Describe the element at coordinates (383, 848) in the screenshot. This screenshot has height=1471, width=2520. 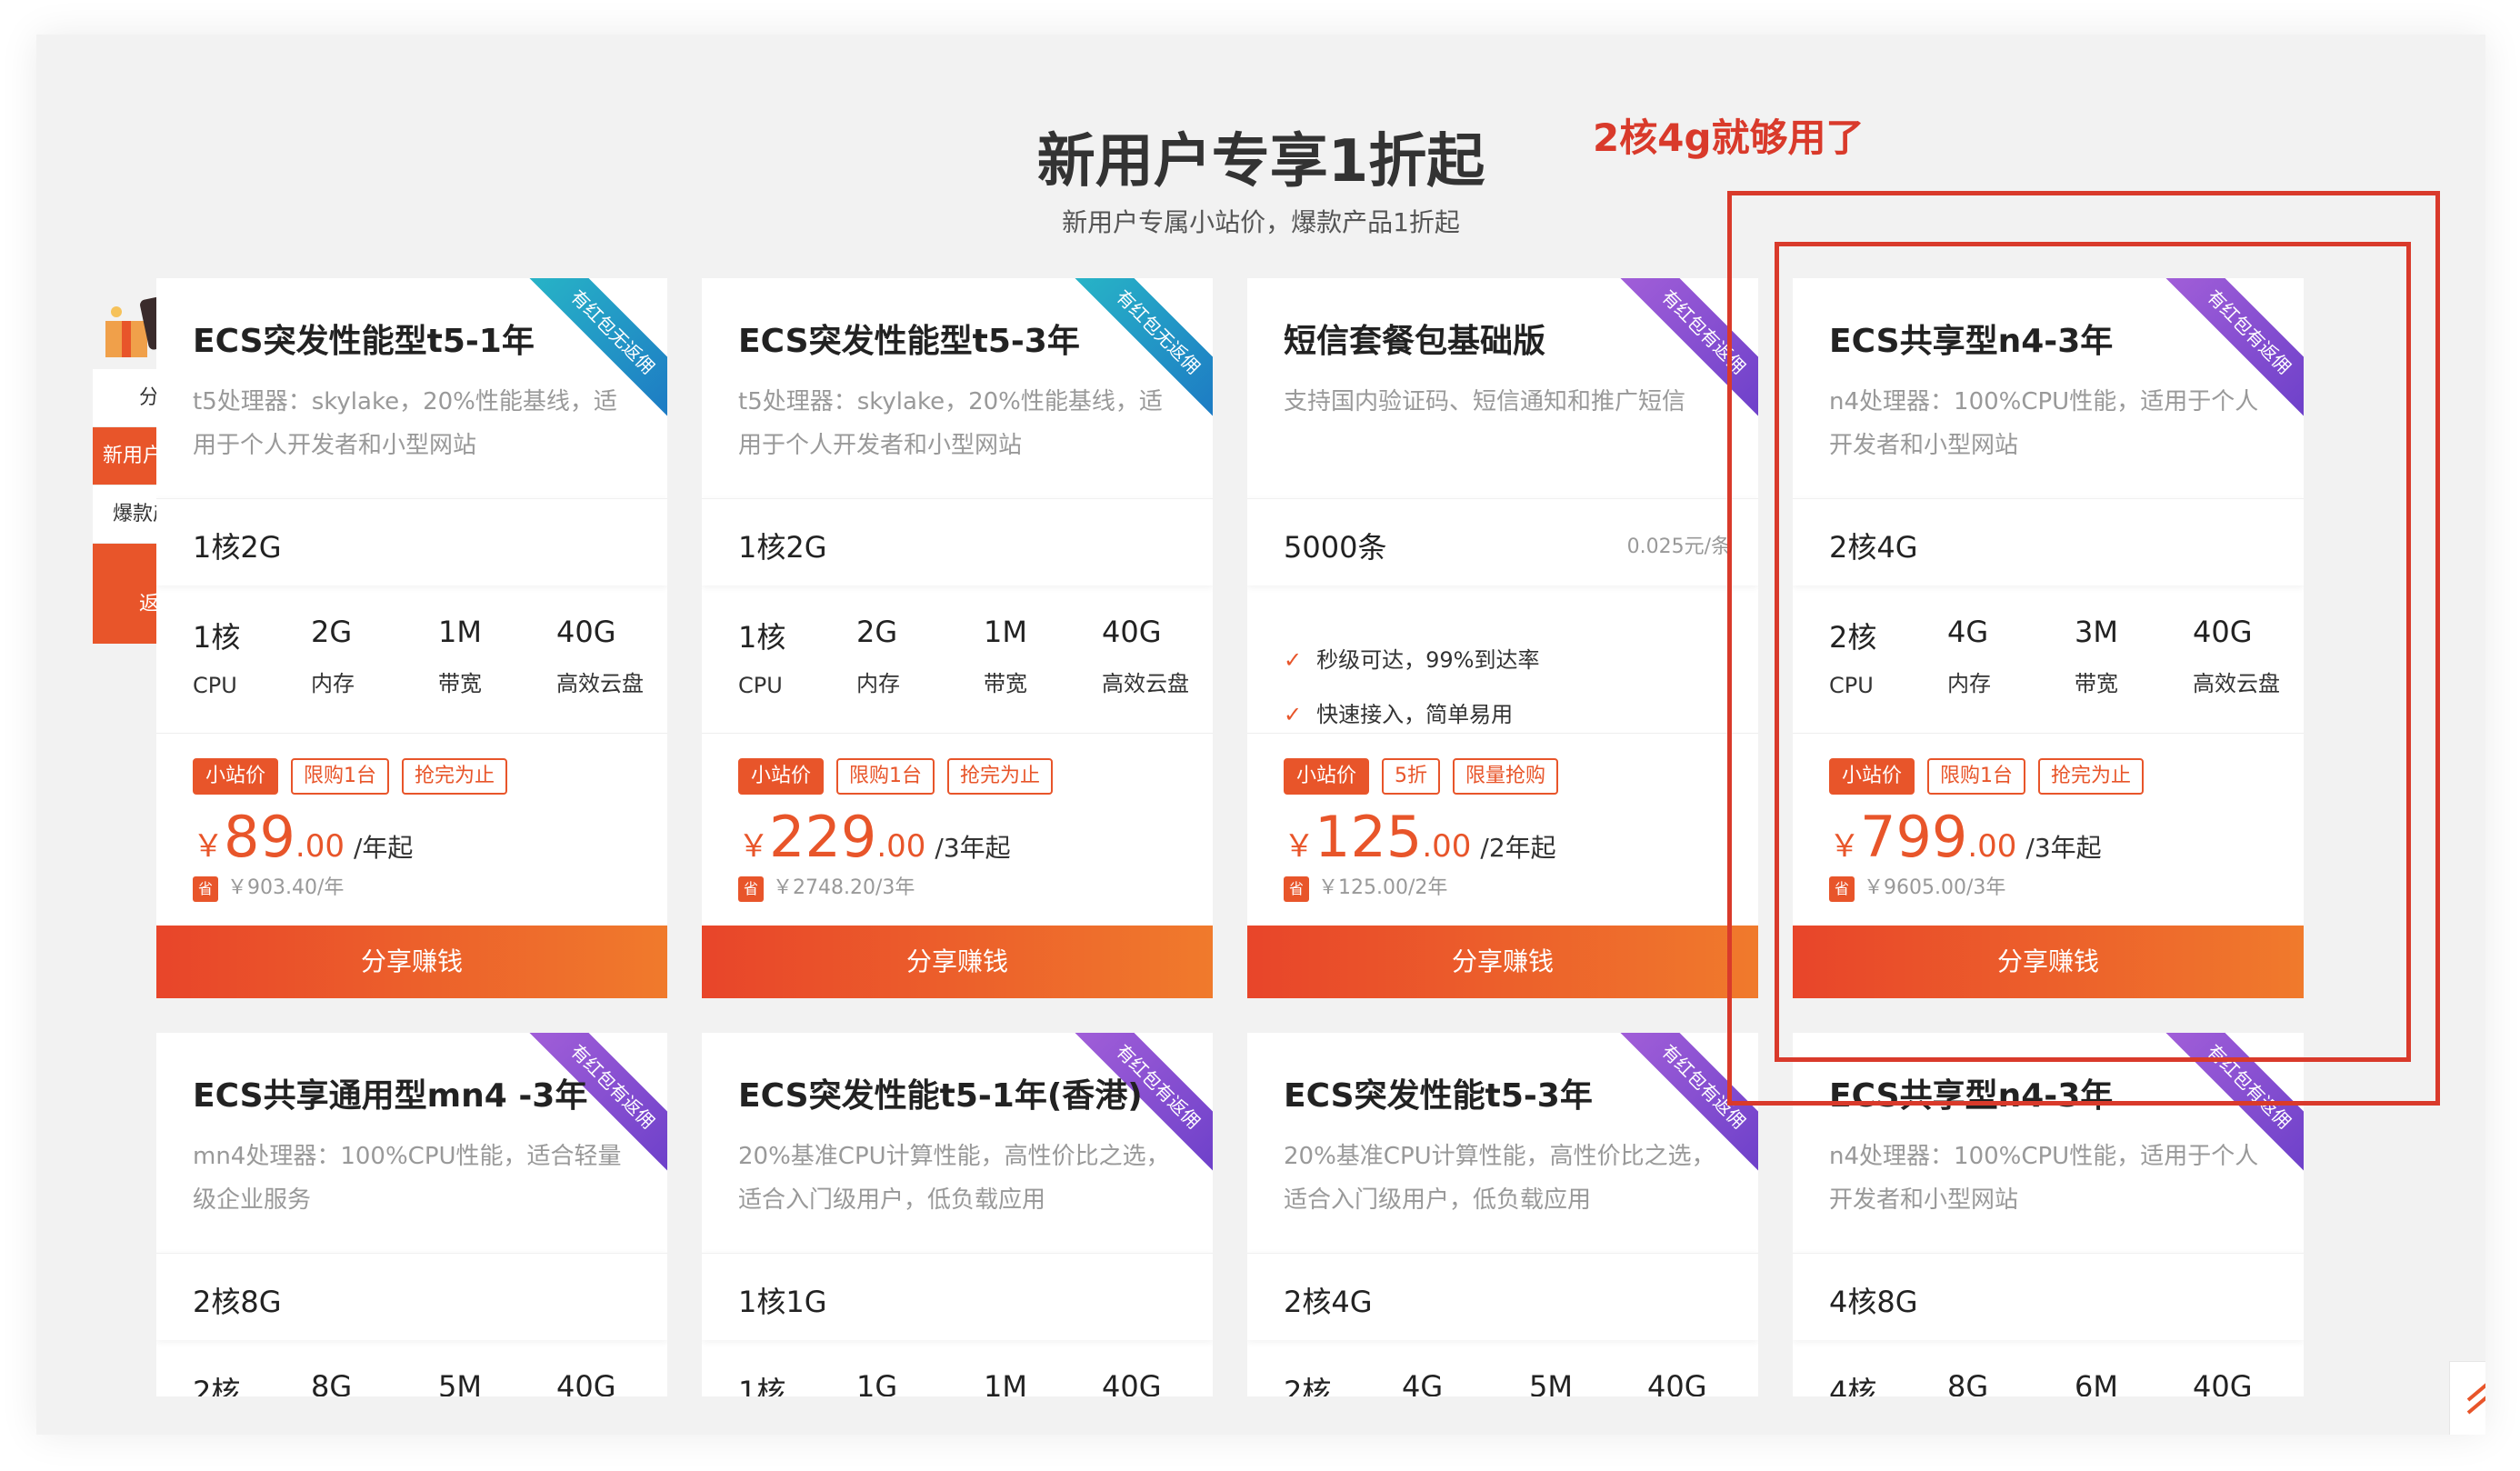
I see `price-unit: /年起` at that location.